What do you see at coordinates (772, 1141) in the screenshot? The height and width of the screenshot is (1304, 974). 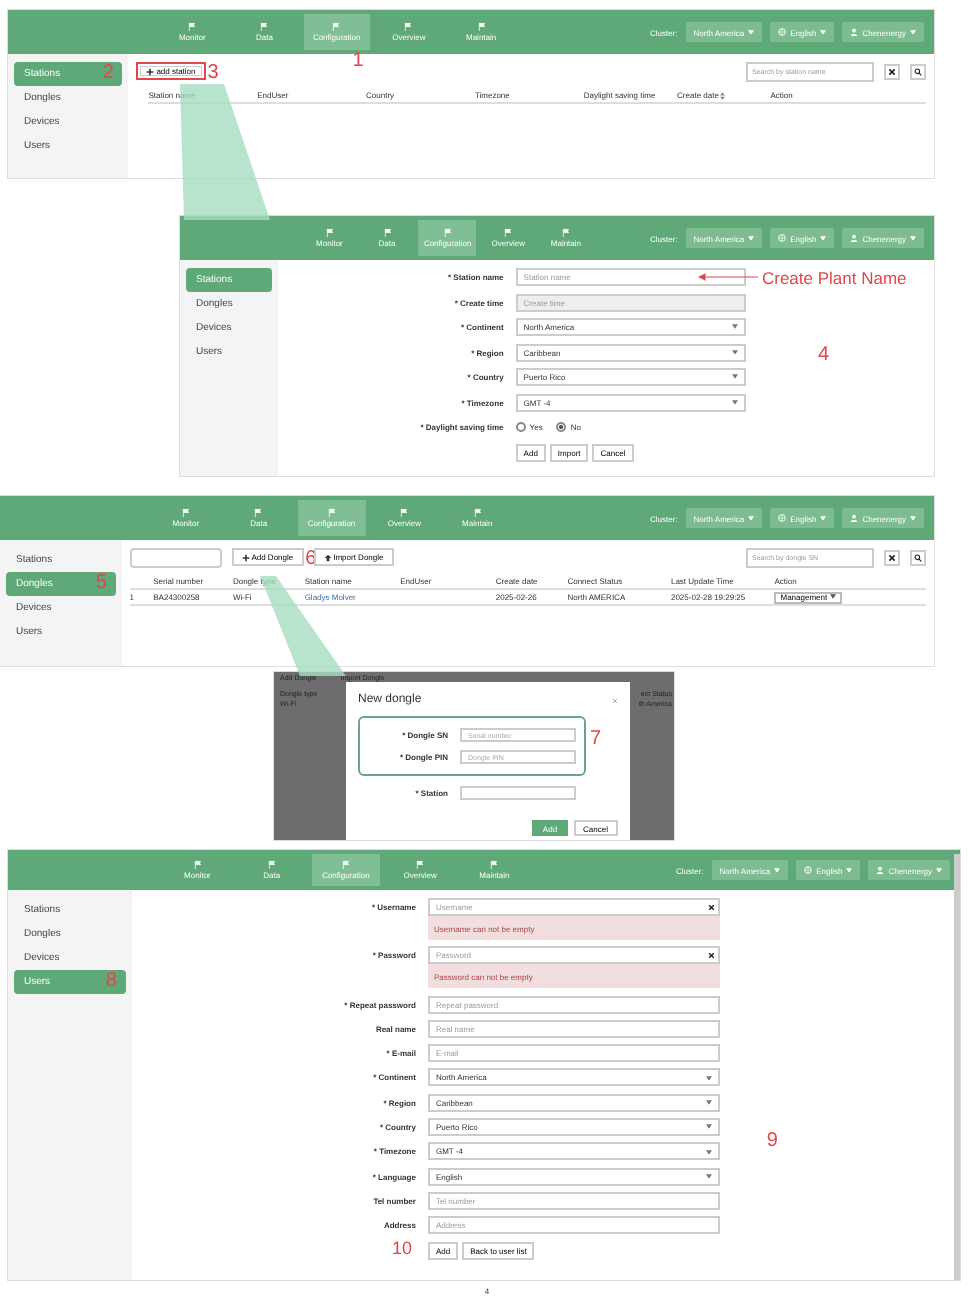 I see `step-number: 9` at bounding box center [772, 1141].